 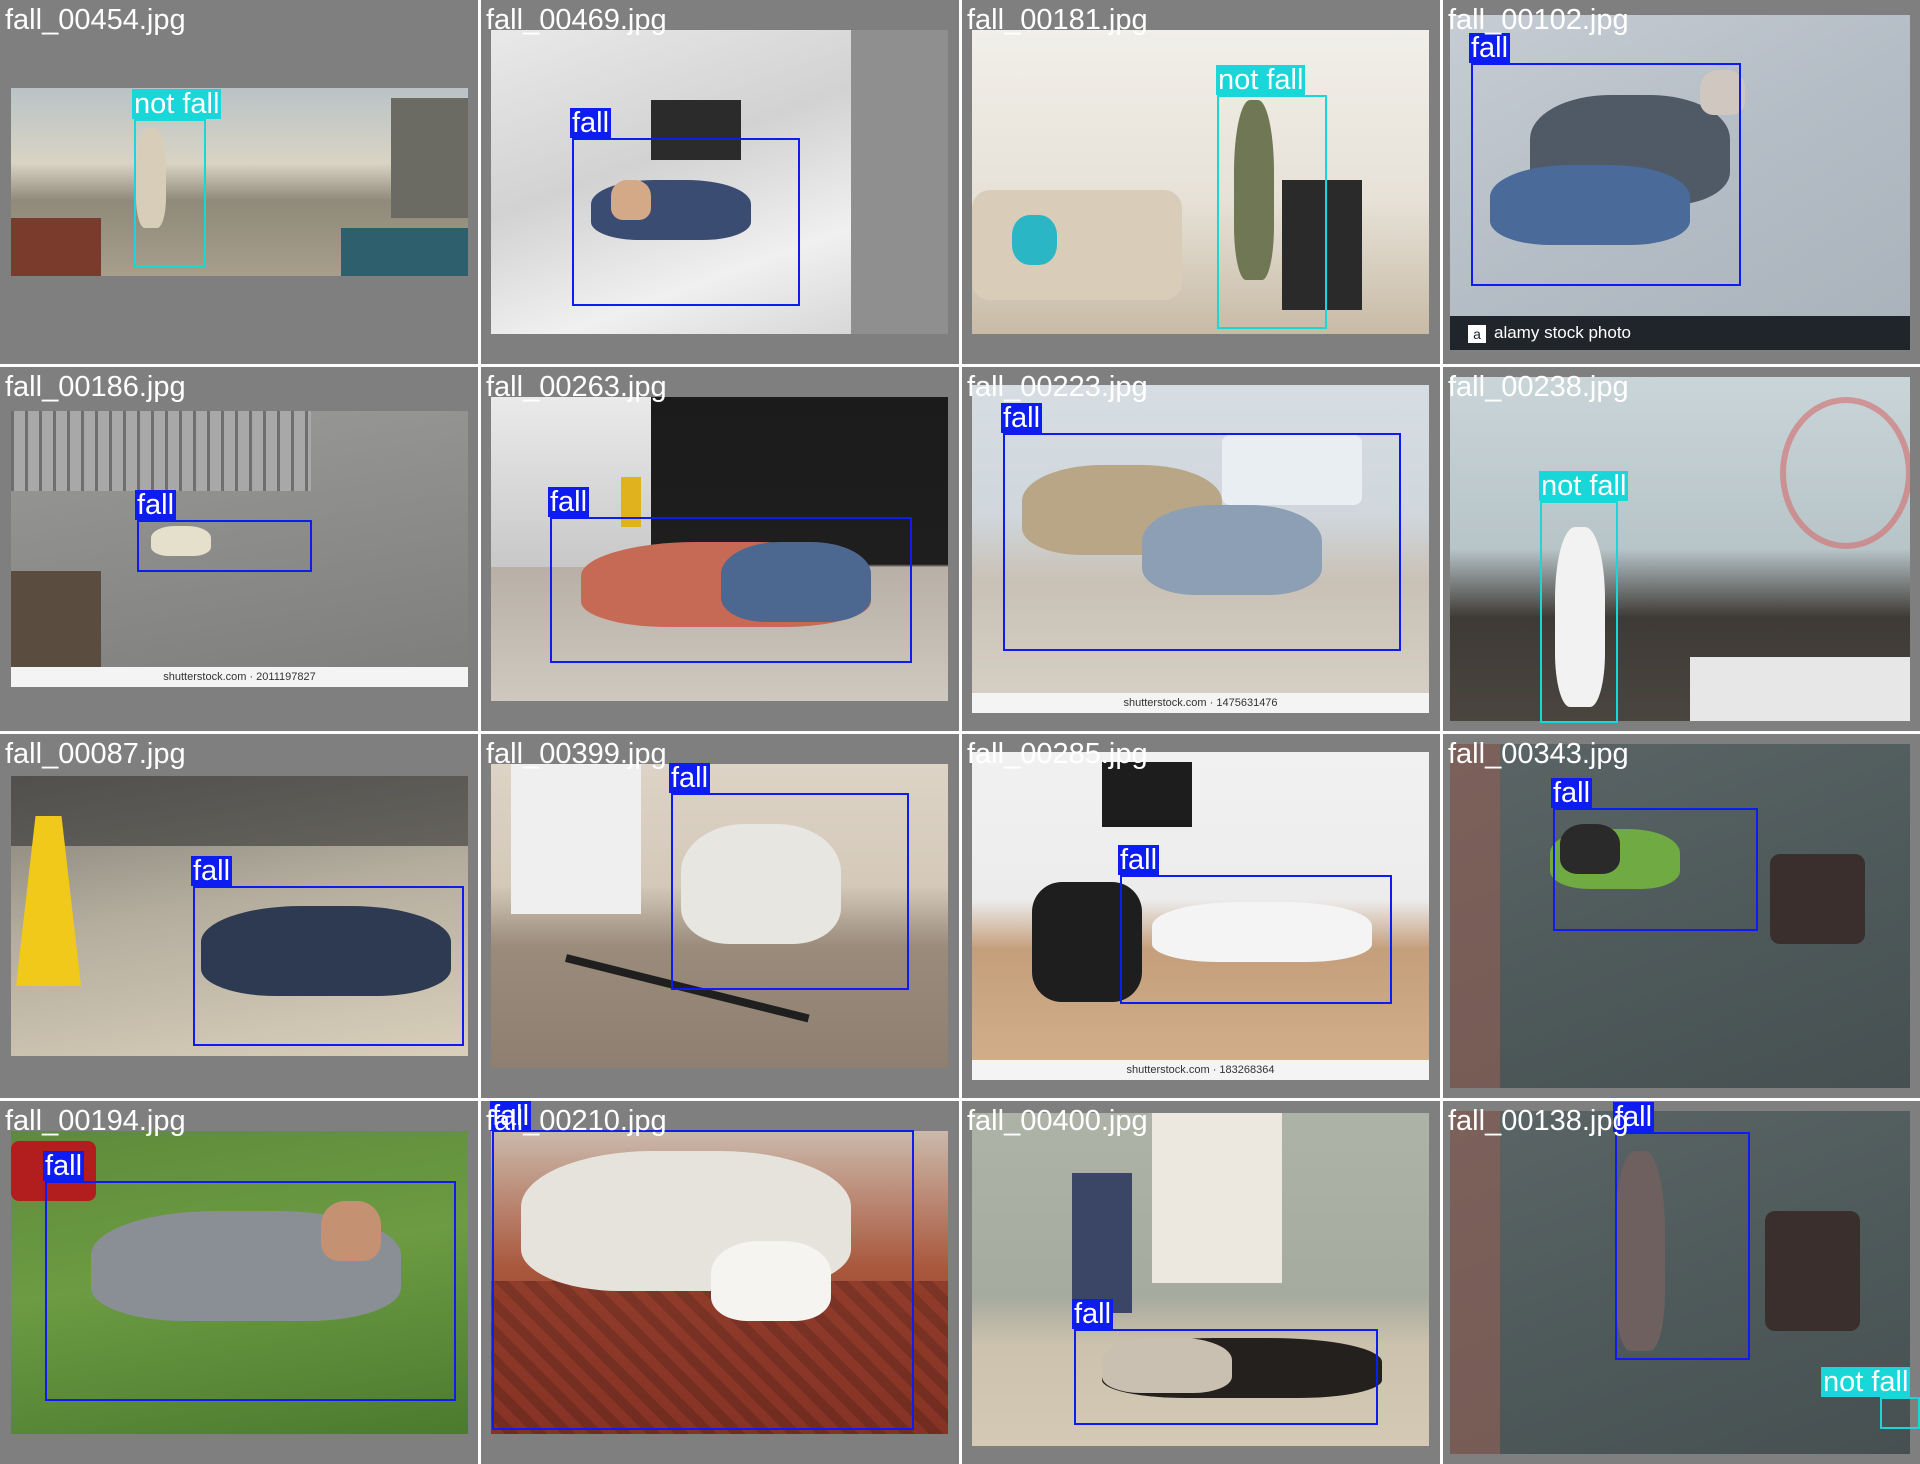 I want to click on tile-fall-00399: fall fall_00399.jpg, so click(x=720, y=916).